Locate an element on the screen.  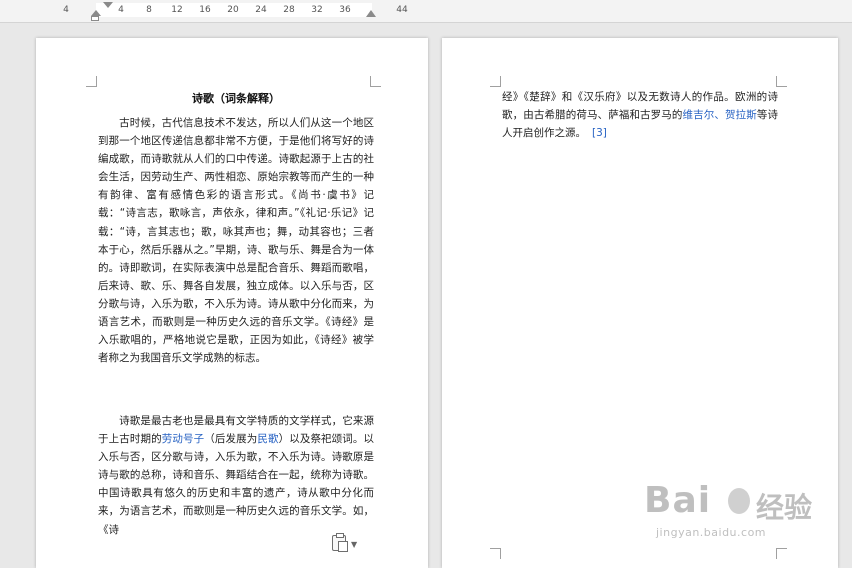
ruler-tick-label: 28 is located at coordinates (289, 10).